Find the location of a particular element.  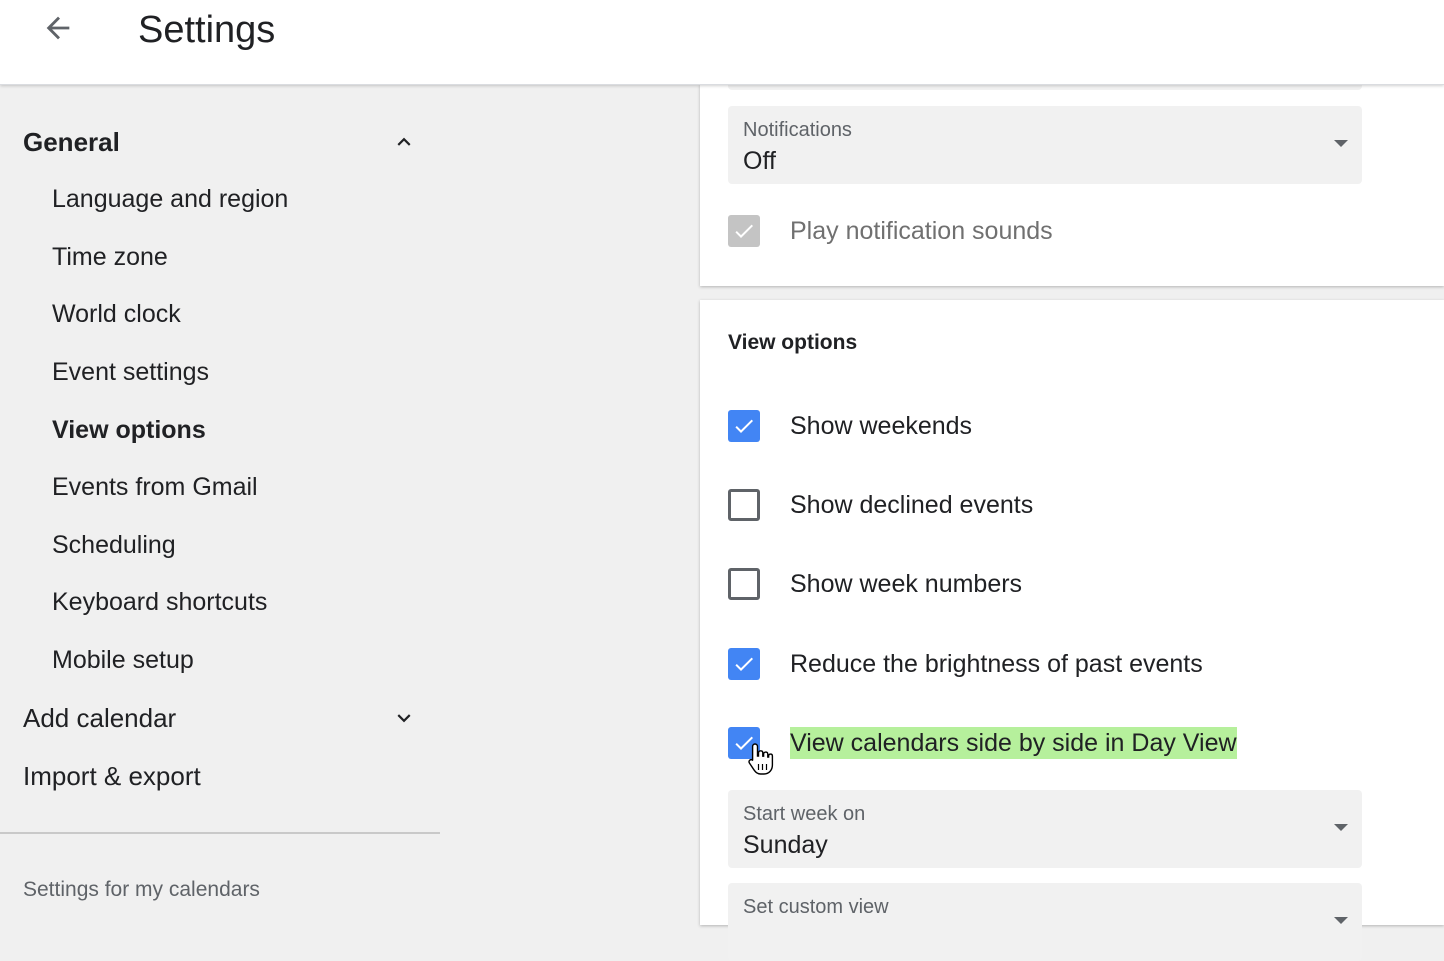

show-week-numbers-label: Show week numbers is located at coordinates (906, 584).